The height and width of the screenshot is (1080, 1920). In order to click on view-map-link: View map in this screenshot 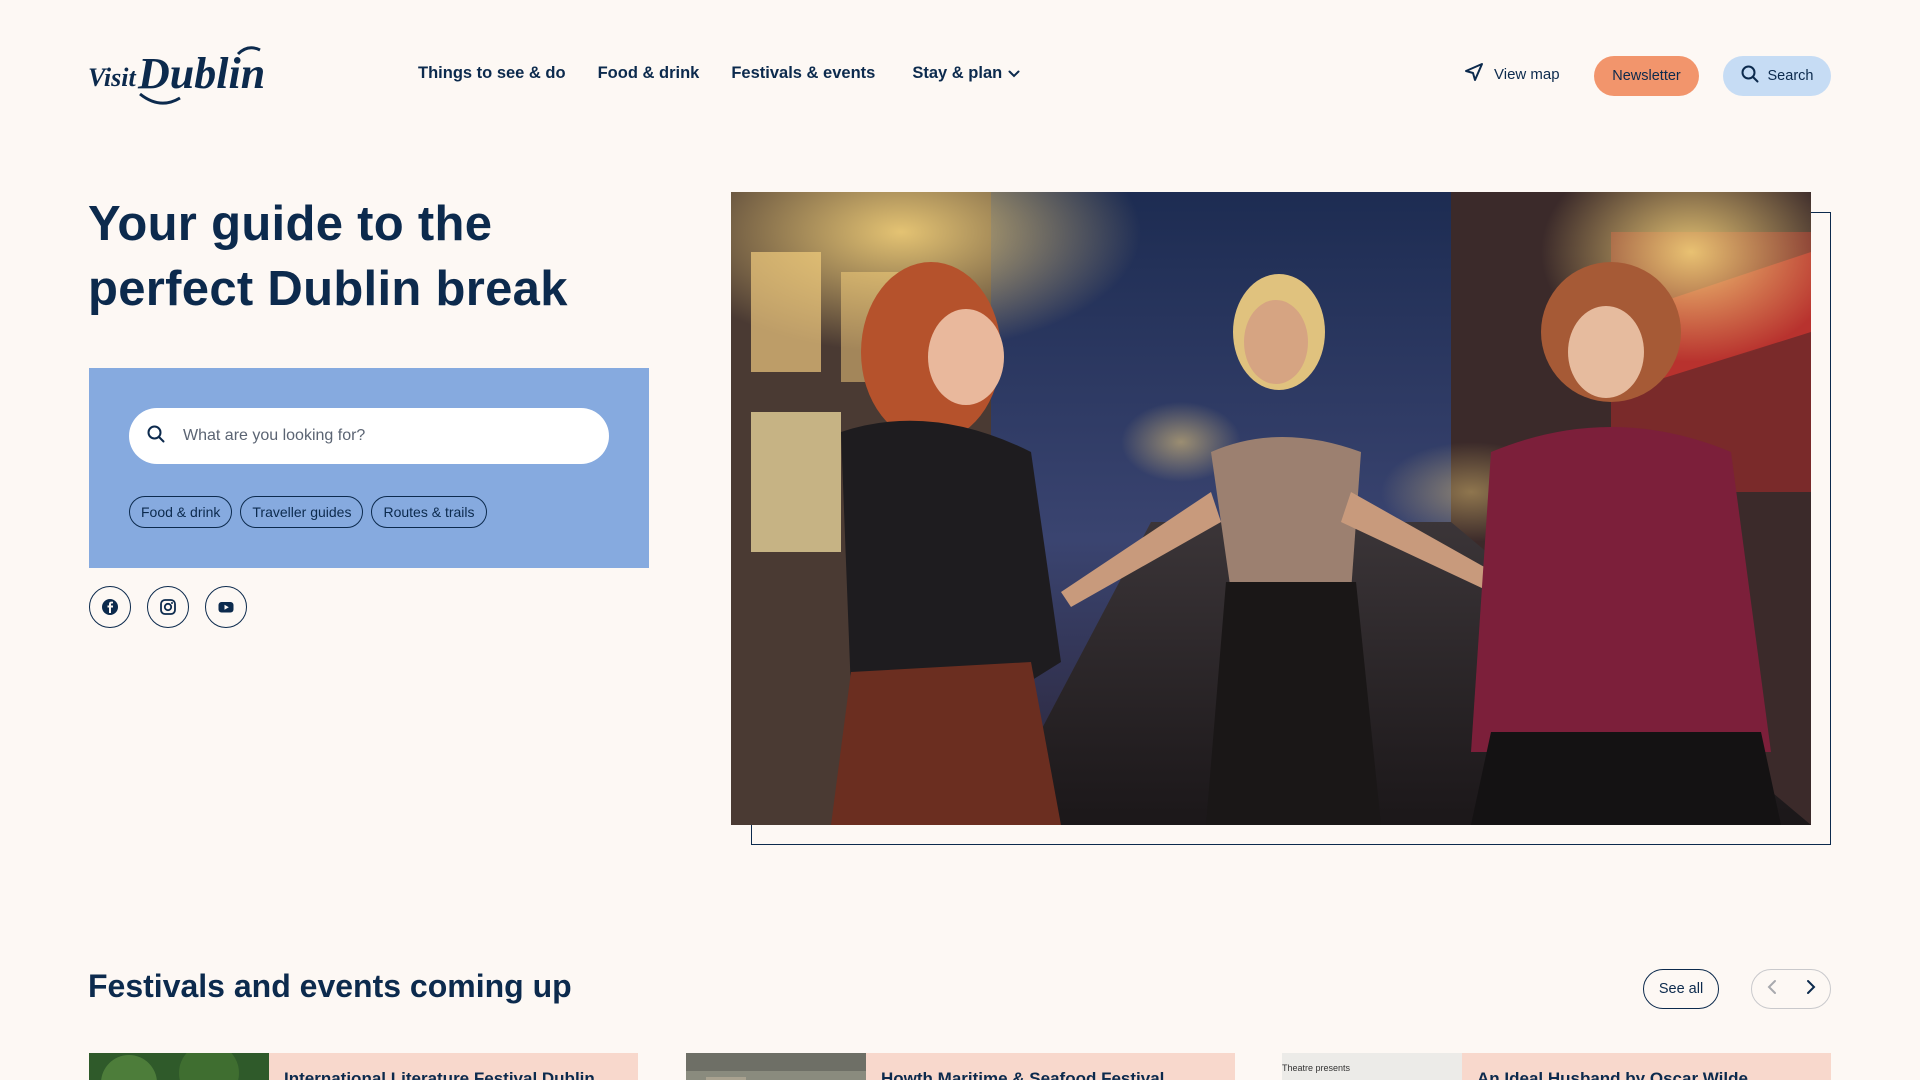, I will do `click(1512, 74)`.